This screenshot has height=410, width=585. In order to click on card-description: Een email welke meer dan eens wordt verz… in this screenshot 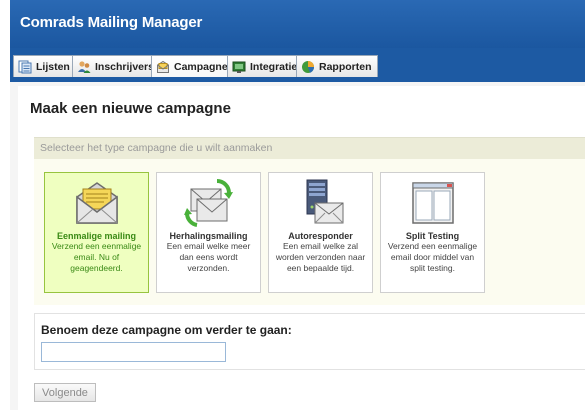, I will do `click(208, 257)`.